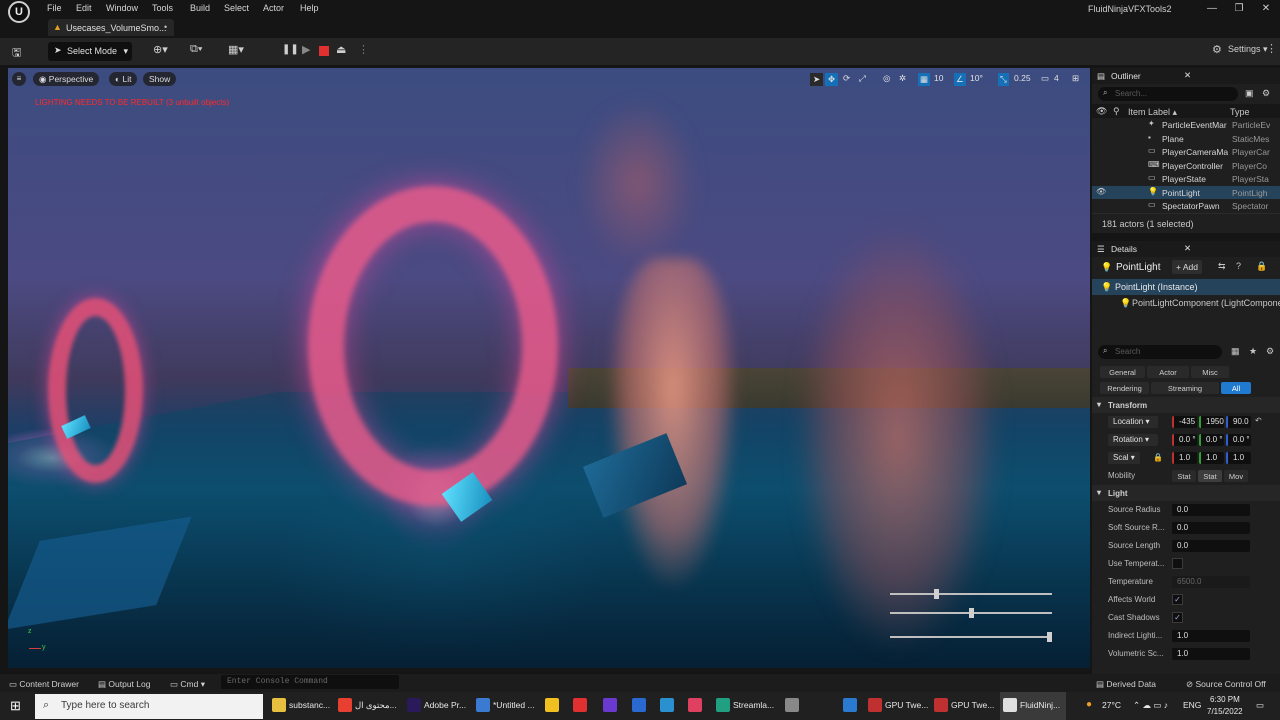 The width and height of the screenshot is (1280, 720). Describe the element at coordinates (1186, 179) in the screenshot. I see `outliner-row: ▭ PlayerState PlayerSta` at that location.